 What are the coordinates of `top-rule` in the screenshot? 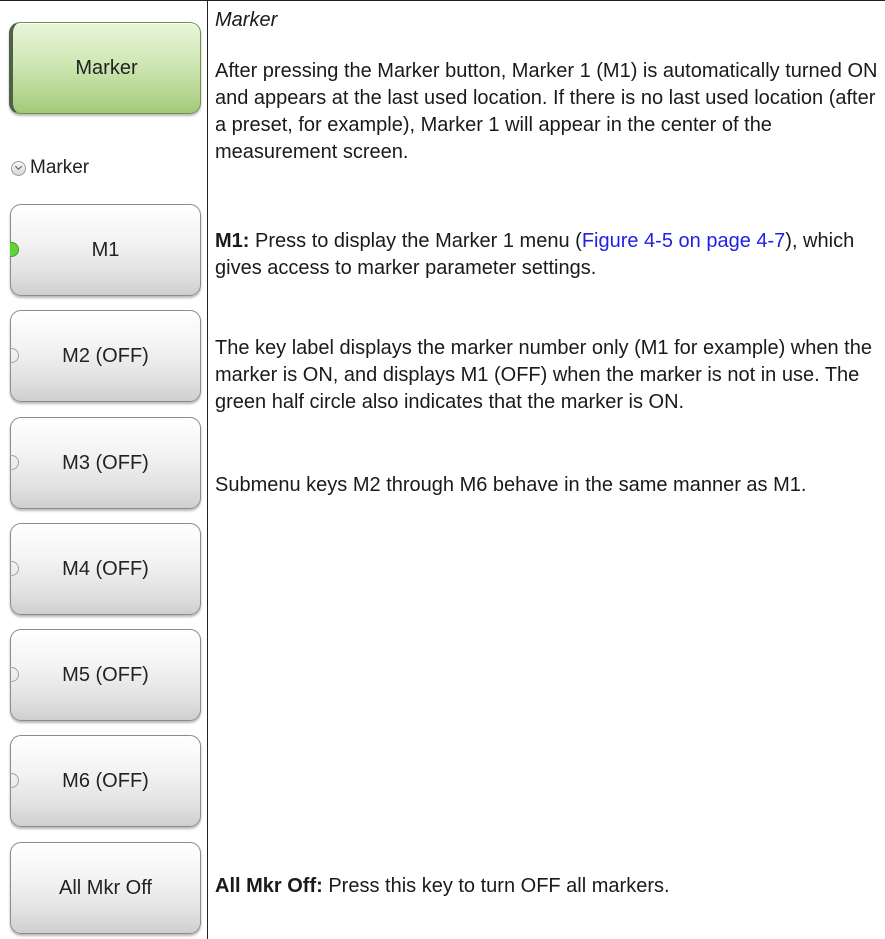 It's located at (442, 0).